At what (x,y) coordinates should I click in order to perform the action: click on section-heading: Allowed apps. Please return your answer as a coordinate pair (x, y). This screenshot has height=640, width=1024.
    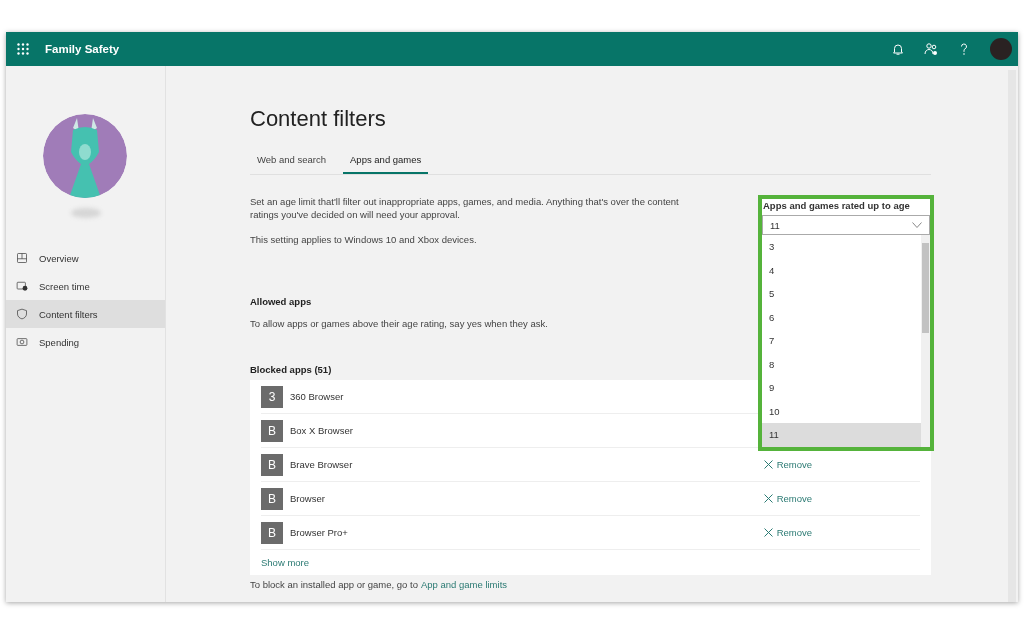
    Looking at the image, I should click on (281, 301).